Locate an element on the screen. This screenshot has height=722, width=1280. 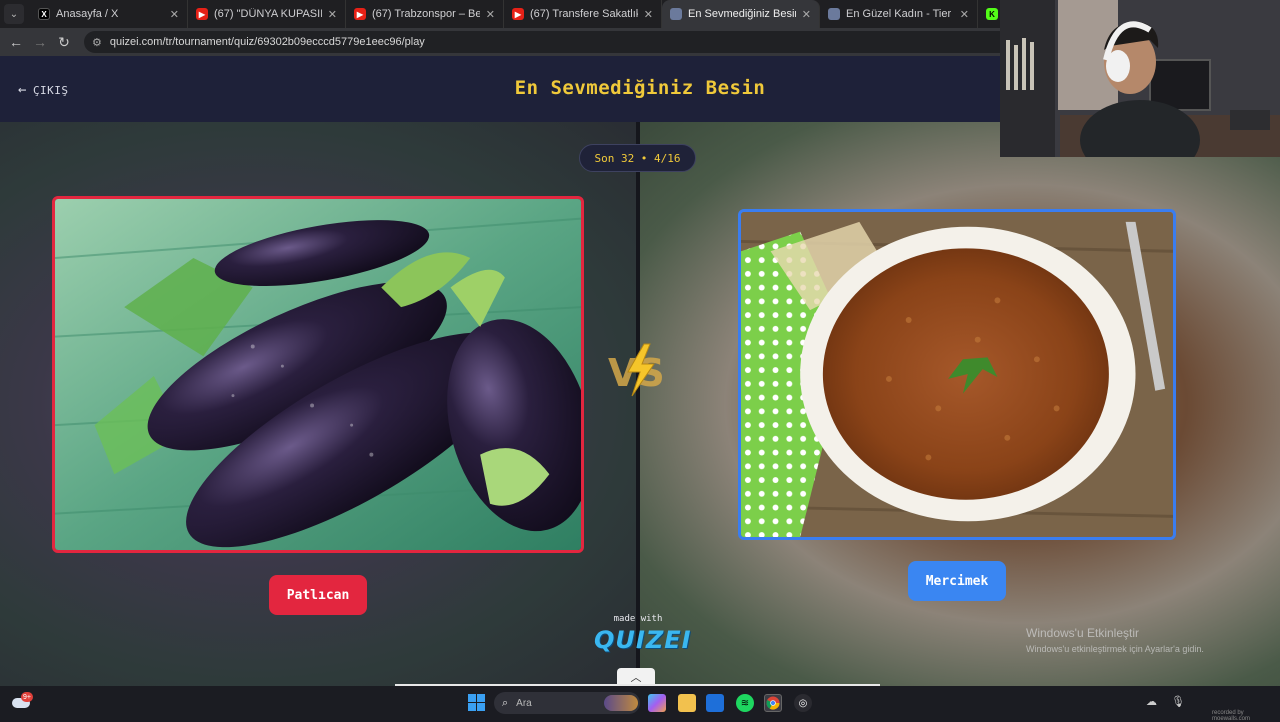
tab-title: En Sevmediğiniz Besin - Tier Lis is located at coordinates (742, 14).